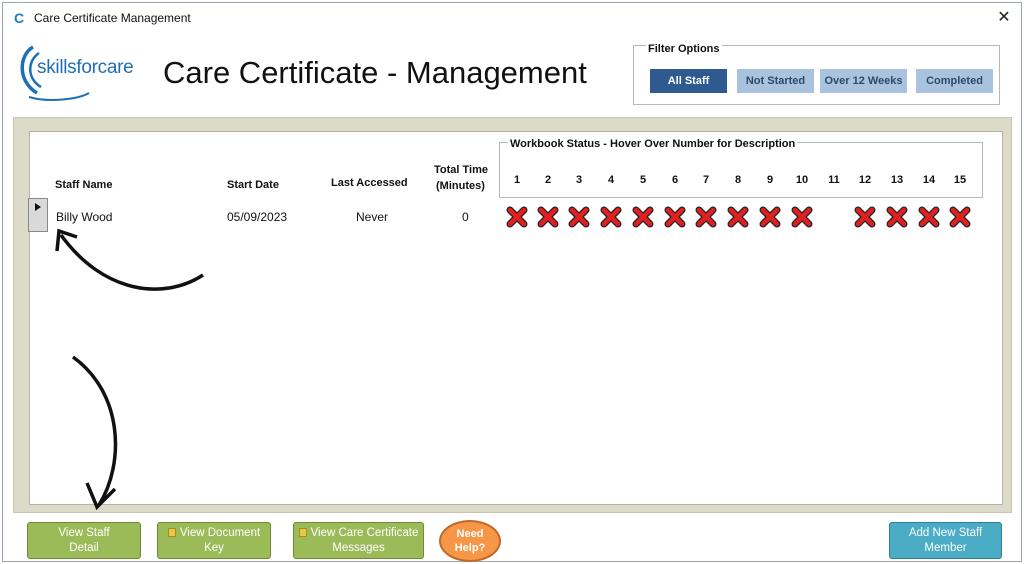 Image resolution: width=1024 pixels, height=564 pixels. I want to click on last-accessed-cell: Never, so click(372, 217).